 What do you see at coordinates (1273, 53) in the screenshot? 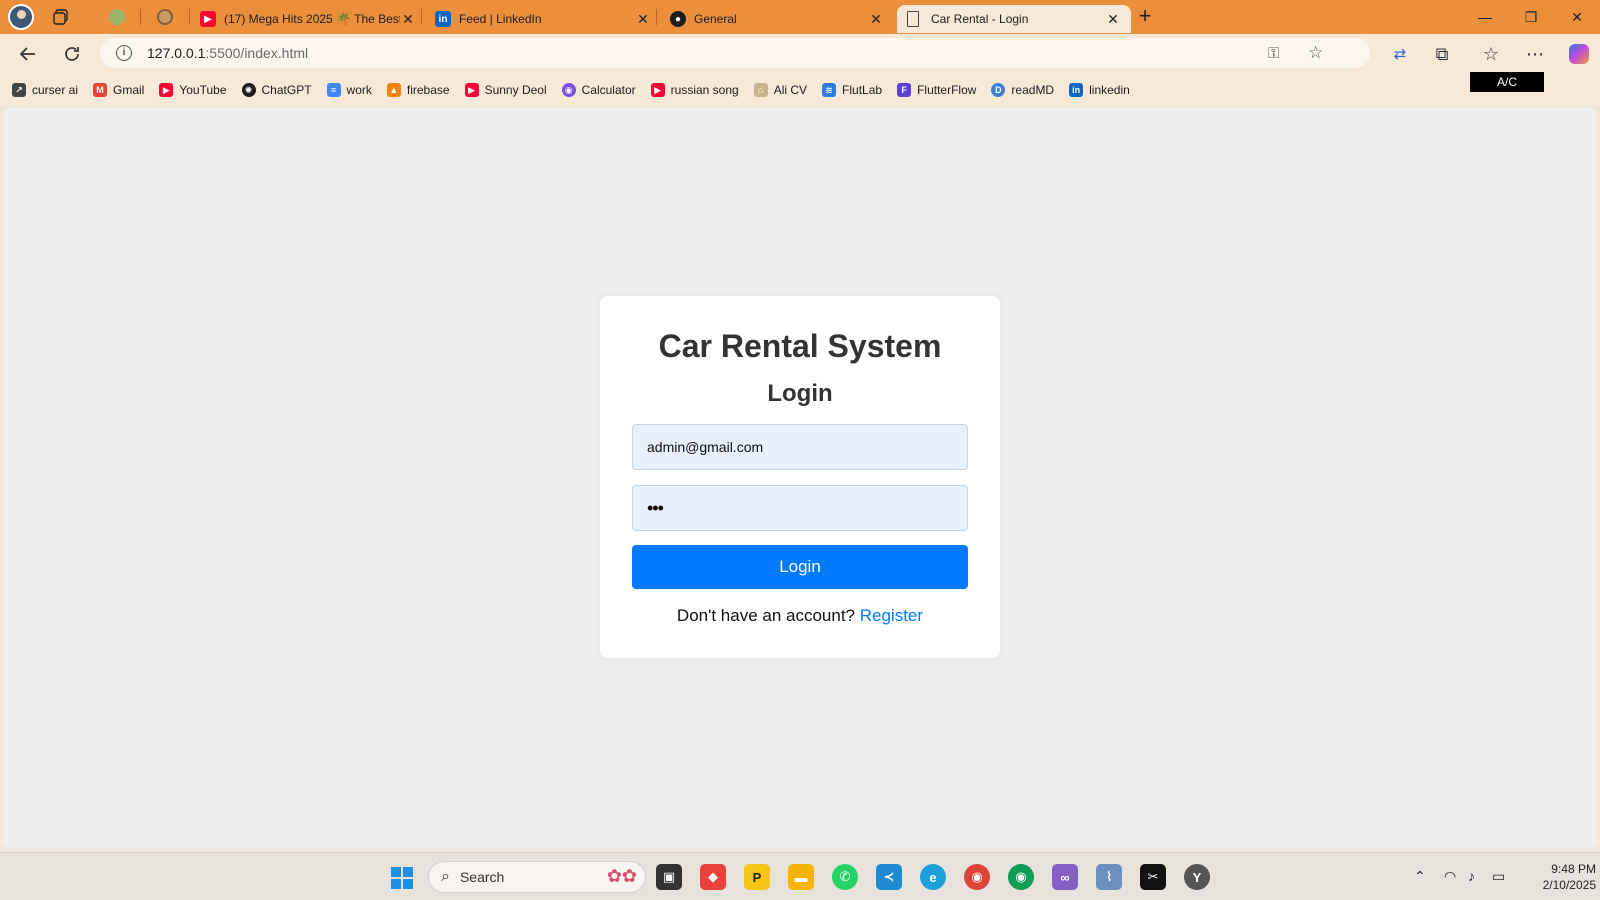
I see `key-icon: ⚿` at bounding box center [1273, 53].